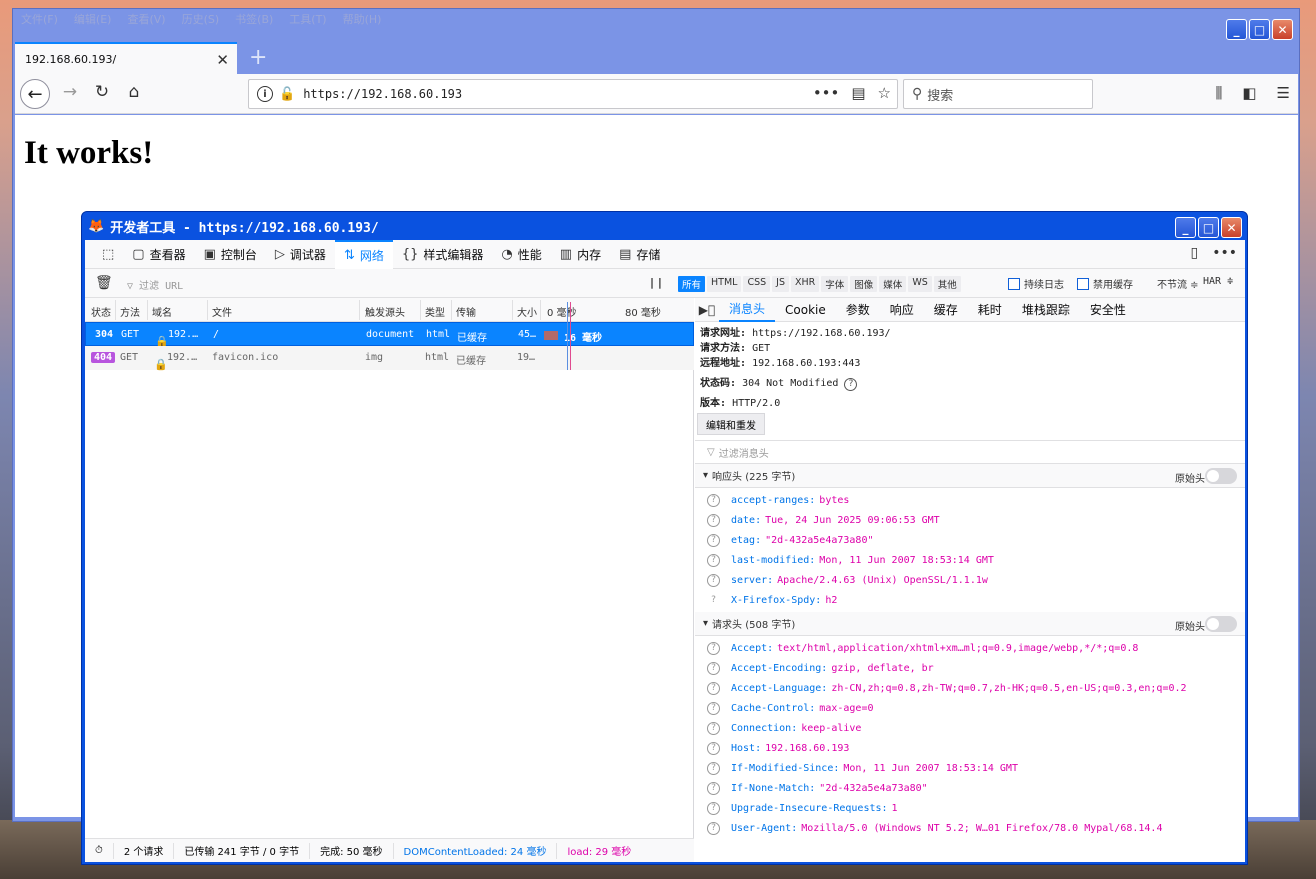 This screenshot has height=879, width=1316. Describe the element at coordinates (258, 57) in the screenshot. I see `new-tab-icon: +` at that location.